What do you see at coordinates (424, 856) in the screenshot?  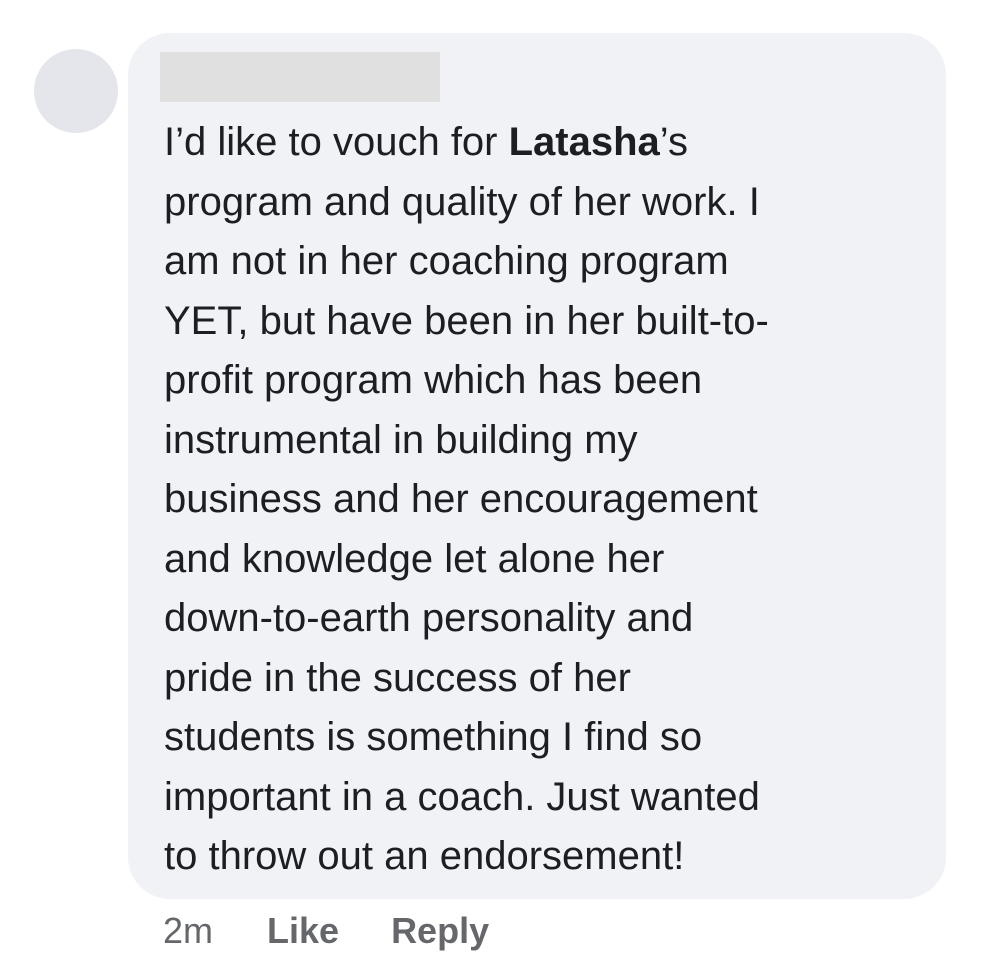 I see `comment-line: to throw out an endorsement!` at bounding box center [424, 856].